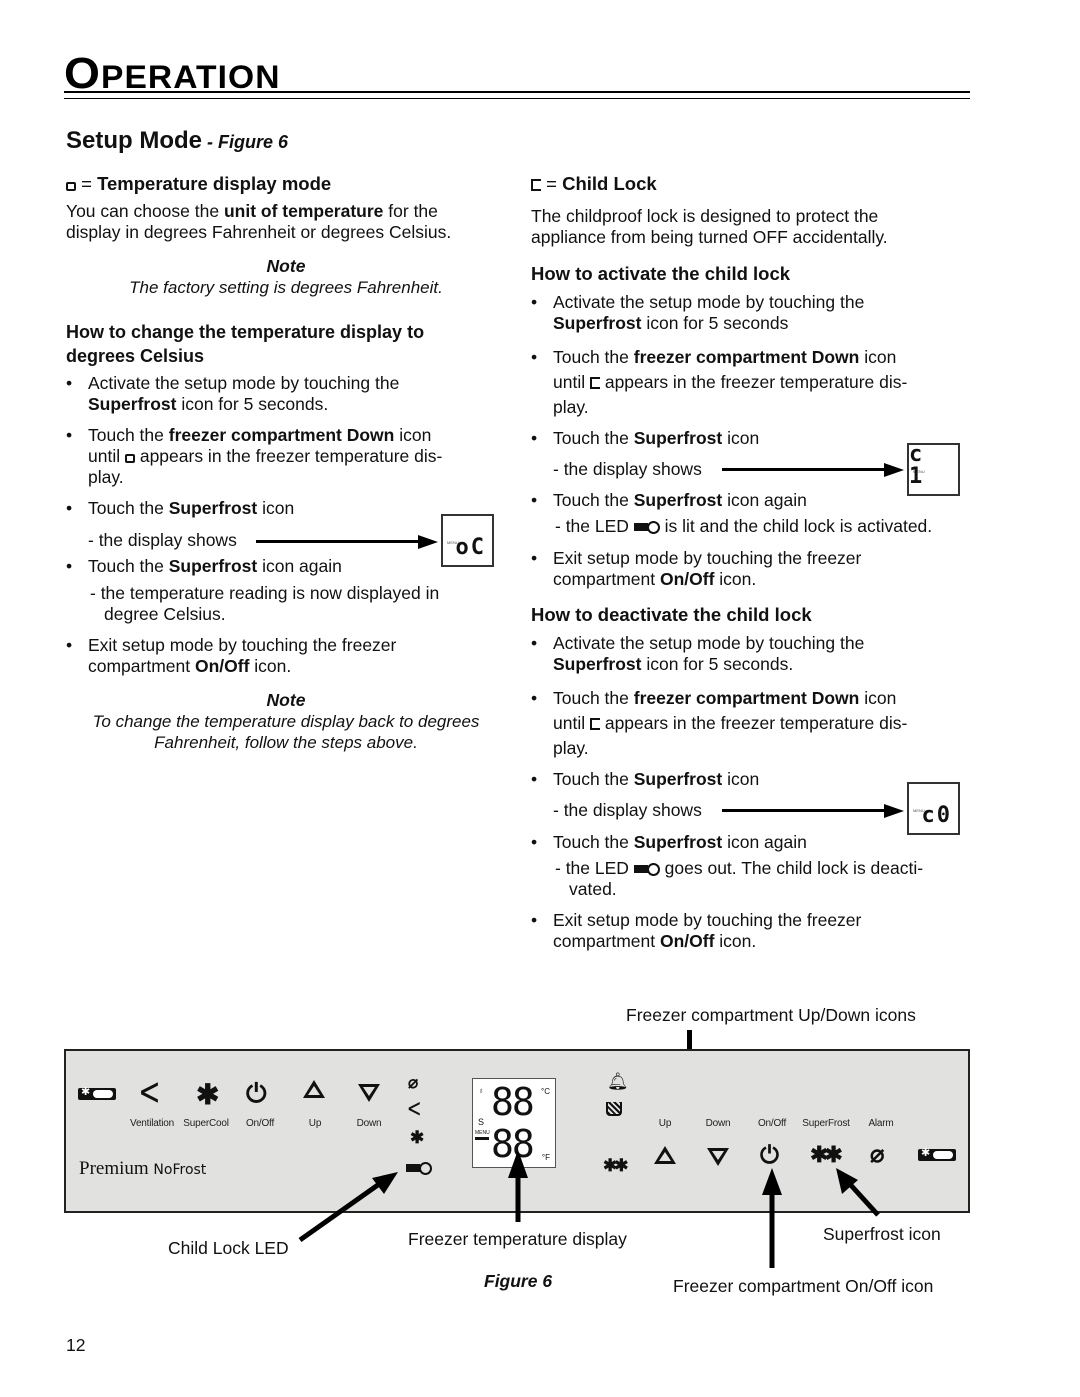 The width and height of the screenshot is (1080, 1397). What do you see at coordinates (228, 1248) in the screenshot?
I see `callout-child-lock-led: Child Lock LED` at bounding box center [228, 1248].